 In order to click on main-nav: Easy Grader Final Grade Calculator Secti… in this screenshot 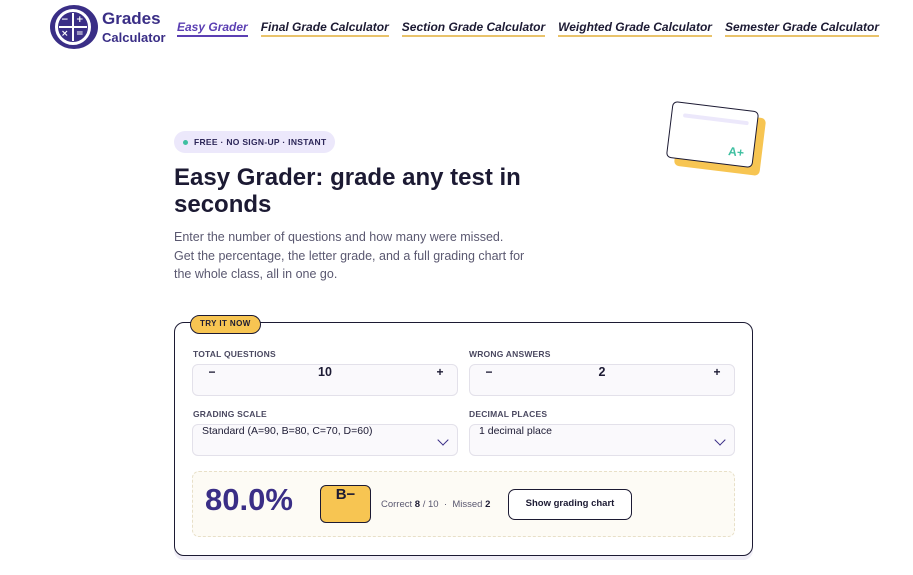, I will do `click(534, 28)`.